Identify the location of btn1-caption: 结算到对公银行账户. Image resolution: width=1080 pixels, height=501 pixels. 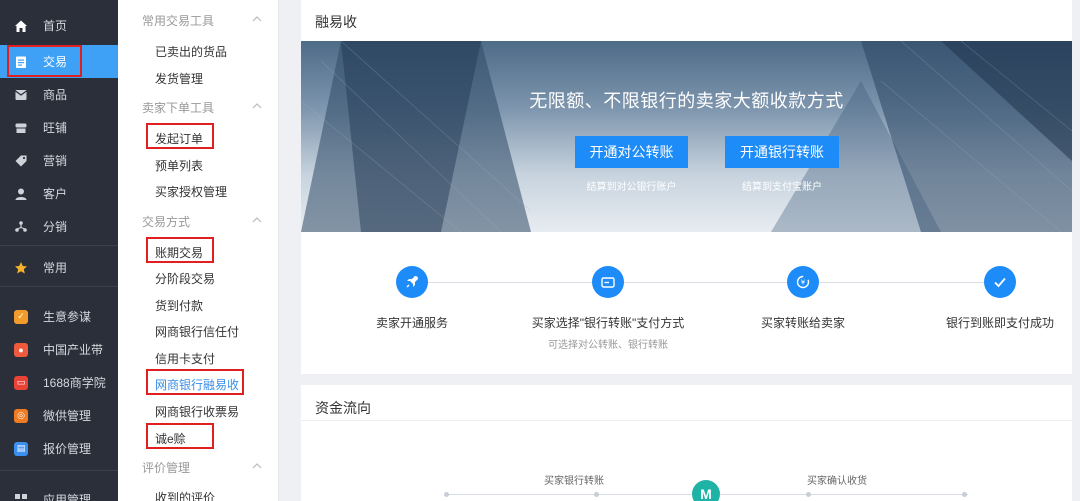
(631, 187).